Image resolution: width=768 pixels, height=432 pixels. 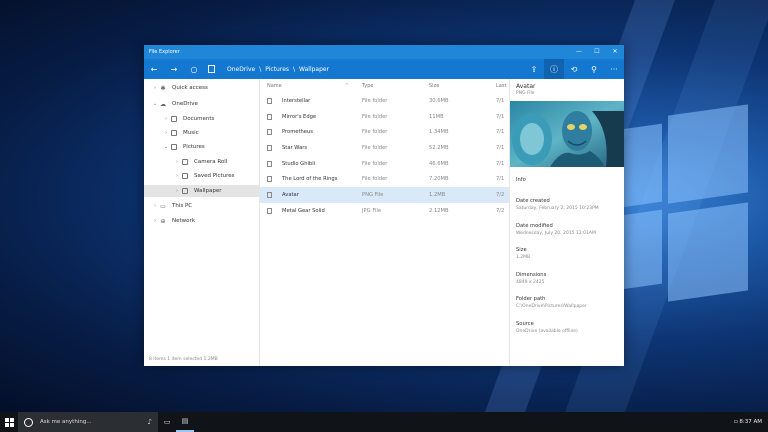 What do you see at coordinates (194, 69) in the screenshot?
I see `refresh-icon: ○` at bounding box center [194, 69].